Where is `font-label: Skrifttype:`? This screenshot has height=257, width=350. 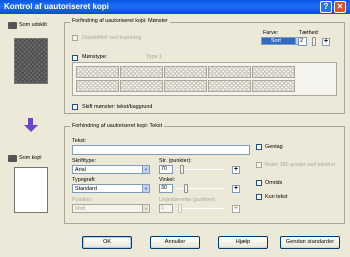 font-label: Skrifttype: is located at coordinates (84, 161).